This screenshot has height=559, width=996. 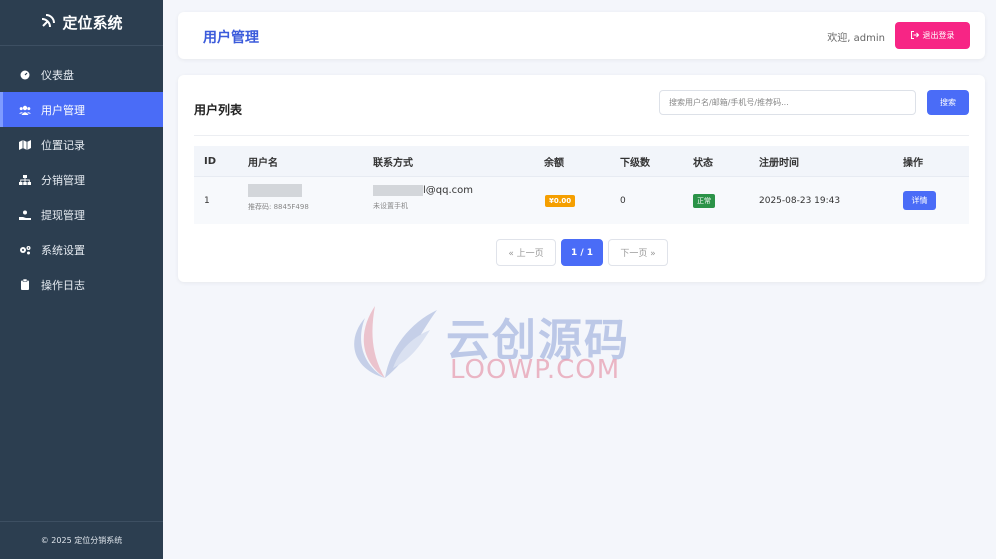 I want to click on map-icon, so click(x=25, y=144).